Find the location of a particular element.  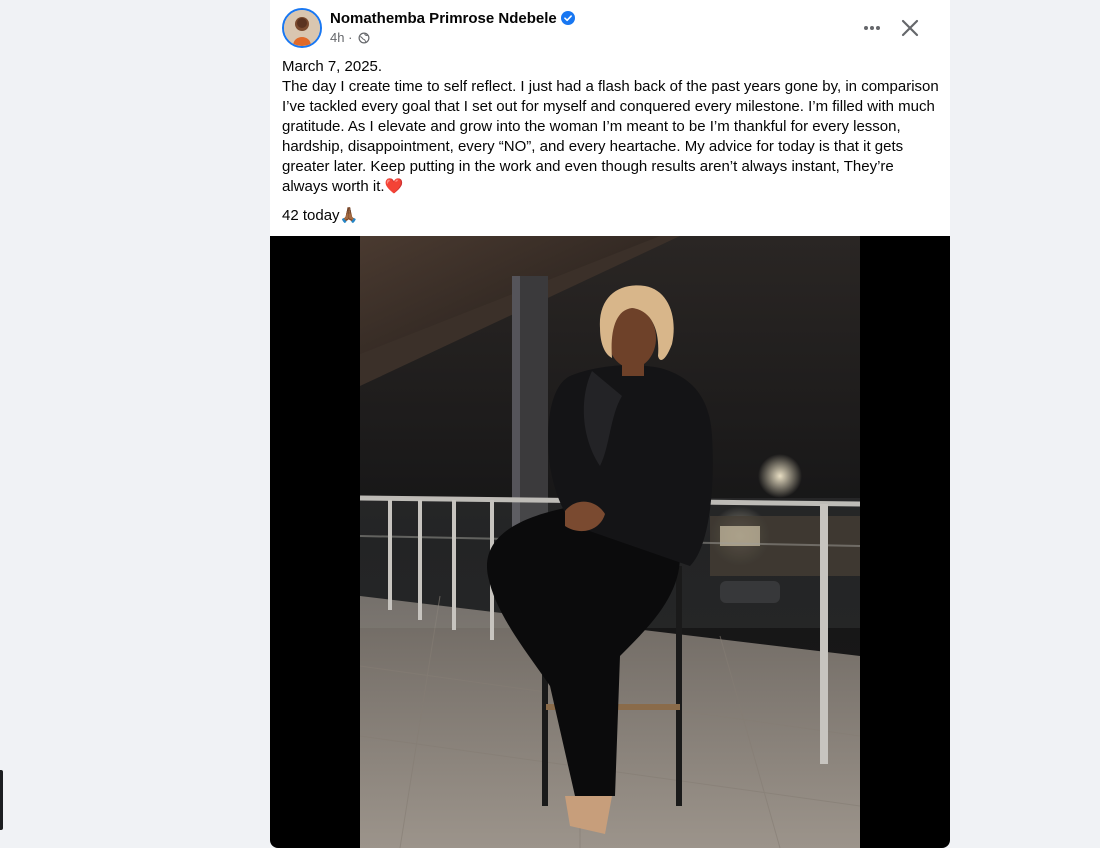

post-tail-text: 42 today is located at coordinates (311, 215).